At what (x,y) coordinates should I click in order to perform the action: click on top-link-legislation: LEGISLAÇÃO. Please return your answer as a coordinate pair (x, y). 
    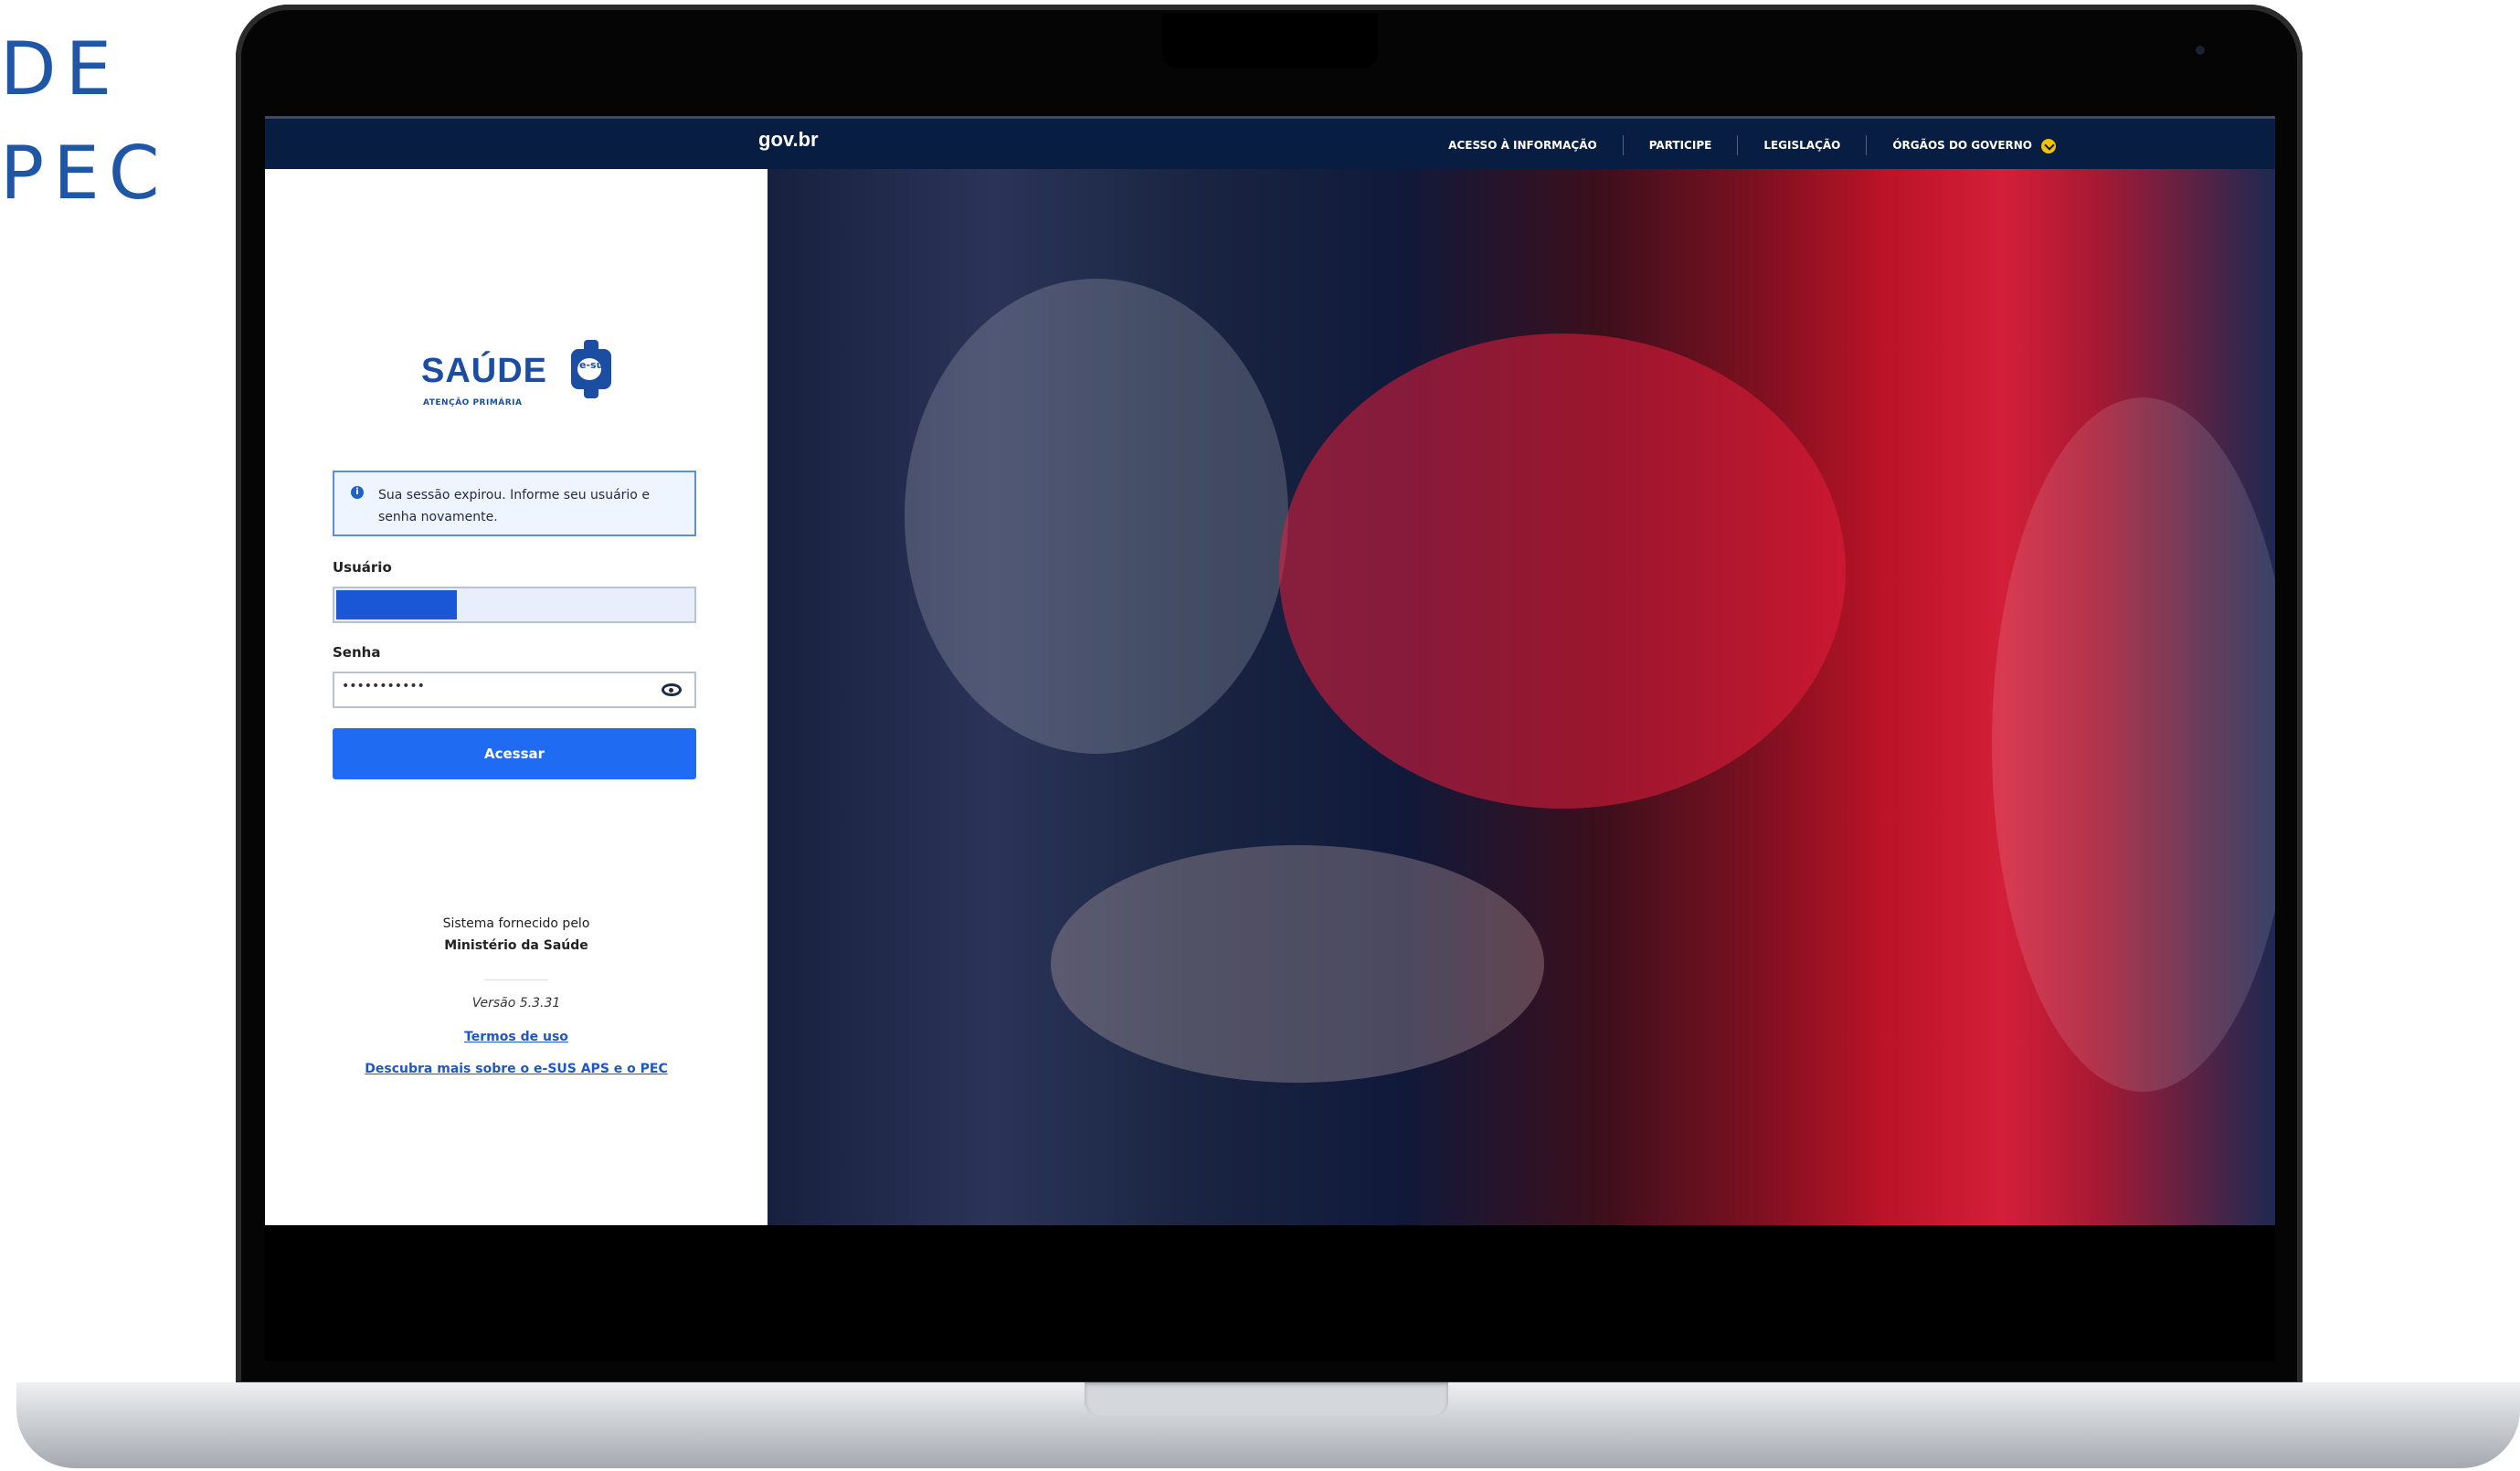
    Looking at the image, I should click on (1803, 145).